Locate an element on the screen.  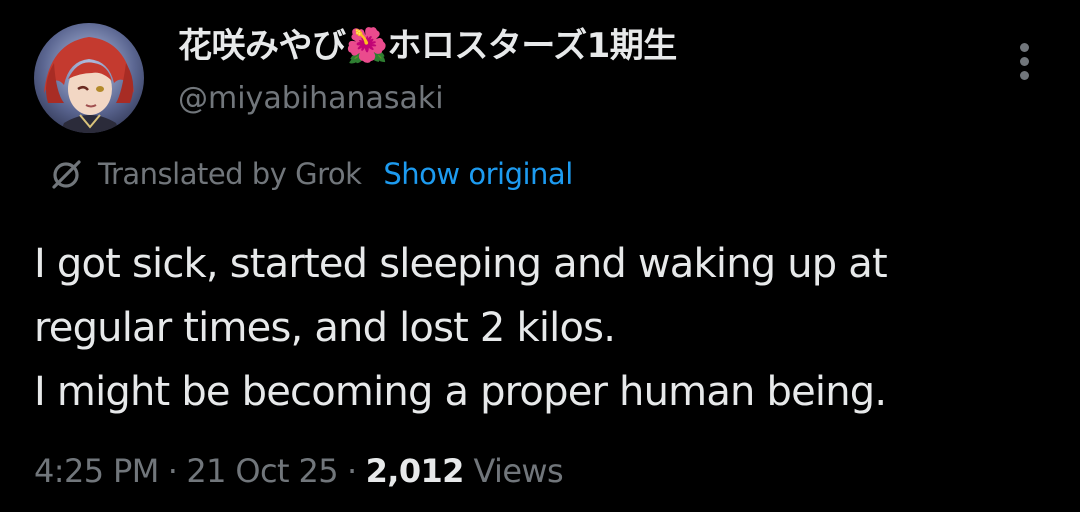
translated-by-label: Translated by Grok is located at coordinates (230, 174).